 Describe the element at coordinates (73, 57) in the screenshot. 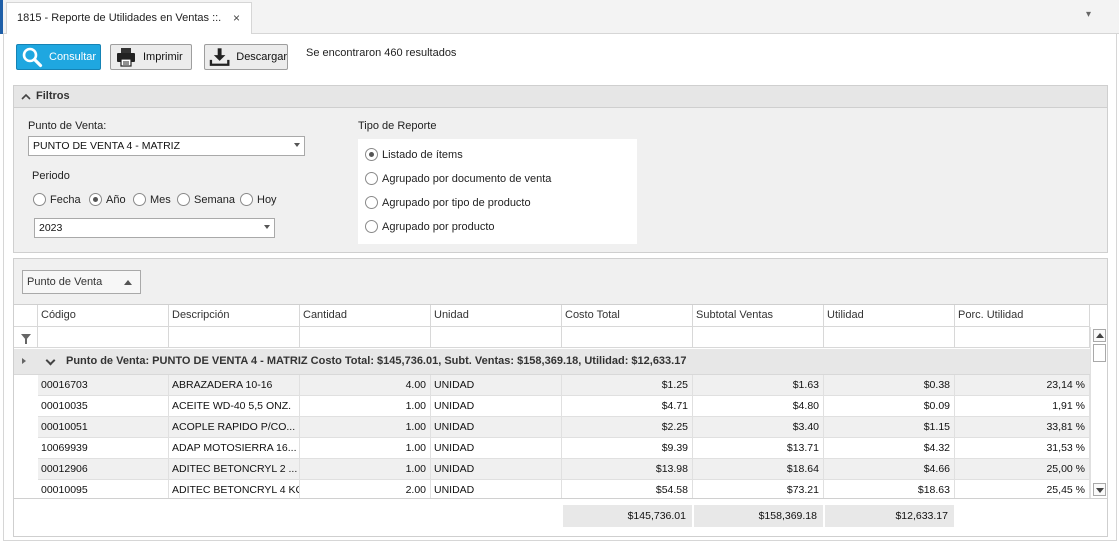

I see `consultar-label: Consultar` at that location.